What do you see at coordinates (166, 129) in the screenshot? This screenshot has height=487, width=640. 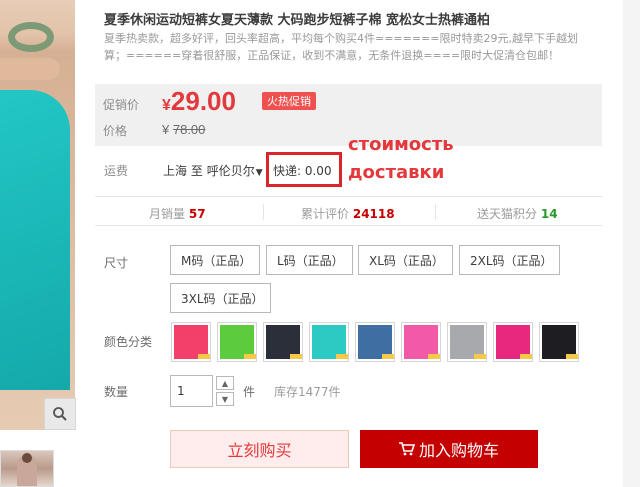 I see `original-currency: ¥` at bounding box center [166, 129].